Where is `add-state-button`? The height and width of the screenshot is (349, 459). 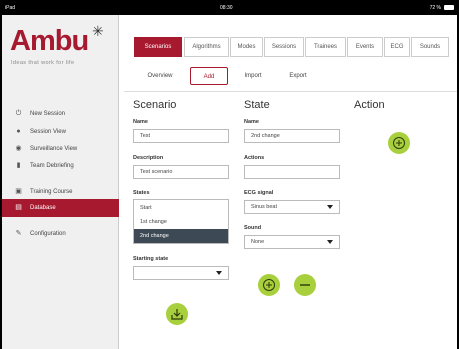
add-state-button is located at coordinates (269, 285).